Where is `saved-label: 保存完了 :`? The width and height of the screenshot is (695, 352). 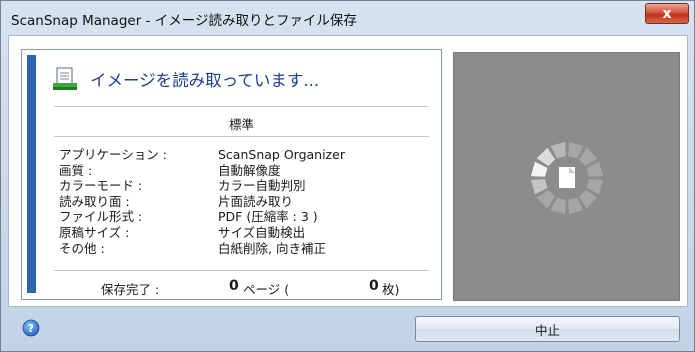 saved-label: 保存完了 : is located at coordinates (130, 289).